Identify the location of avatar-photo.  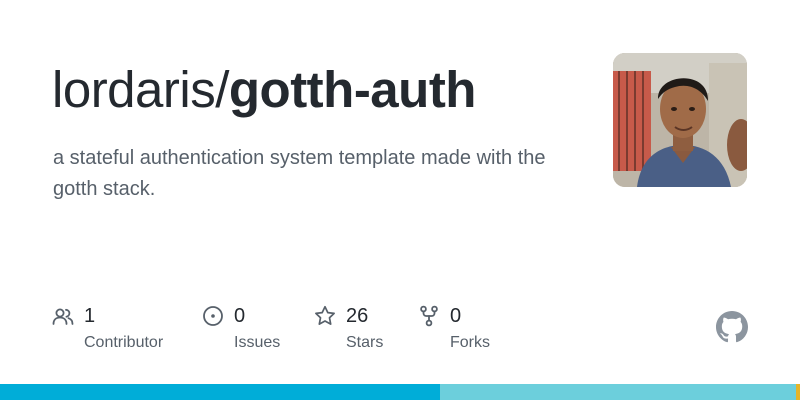
(680, 120).